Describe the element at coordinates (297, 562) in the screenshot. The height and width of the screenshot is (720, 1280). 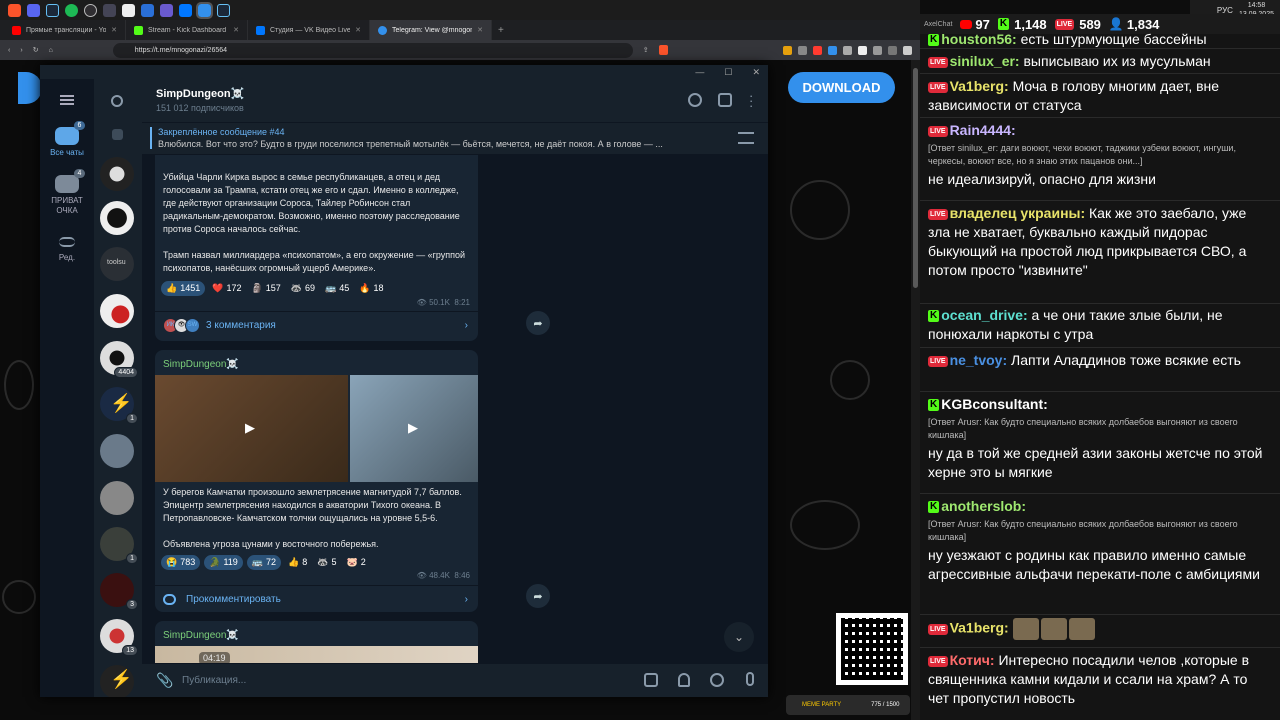
I see `reaction: 👍 8` at that location.